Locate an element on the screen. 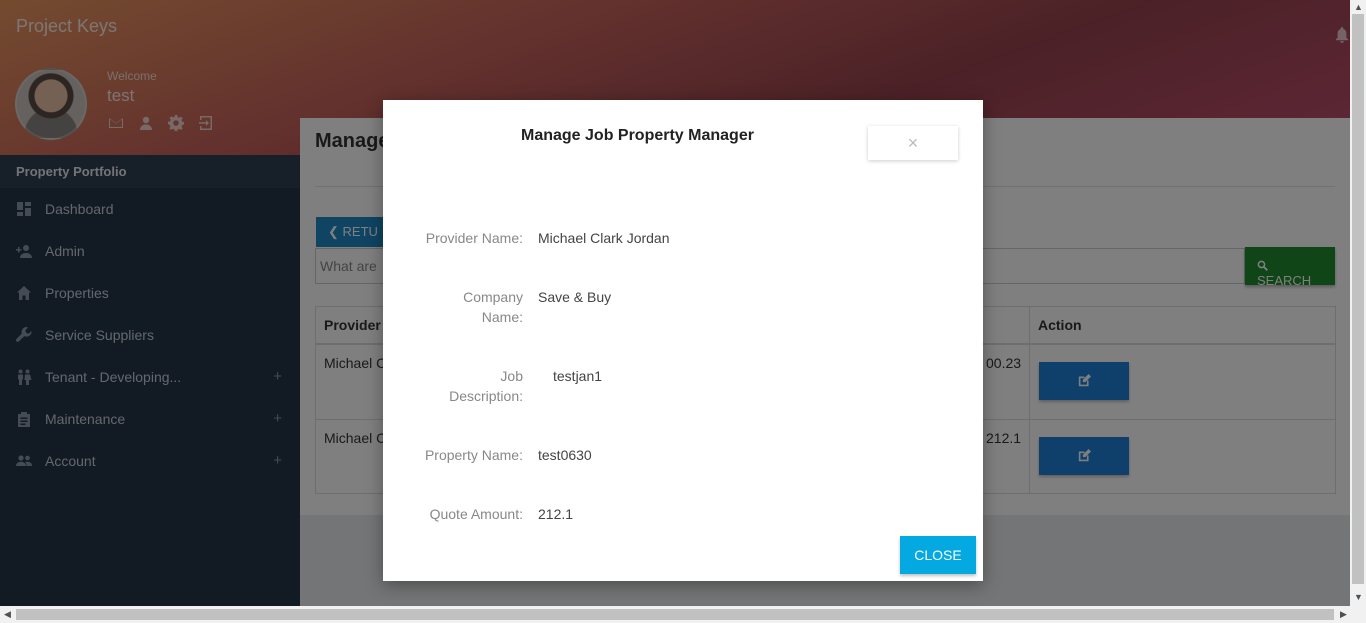 The width and height of the screenshot is (1366, 623). provider-name-label: Provider Name: is located at coordinates (474, 238).